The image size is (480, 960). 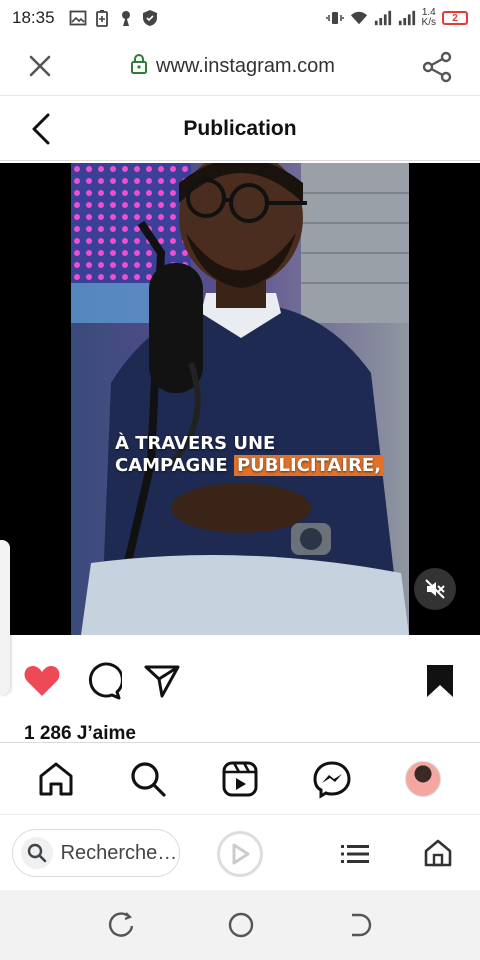 I want to click on home-circle-icon, so click(x=241, y=925).